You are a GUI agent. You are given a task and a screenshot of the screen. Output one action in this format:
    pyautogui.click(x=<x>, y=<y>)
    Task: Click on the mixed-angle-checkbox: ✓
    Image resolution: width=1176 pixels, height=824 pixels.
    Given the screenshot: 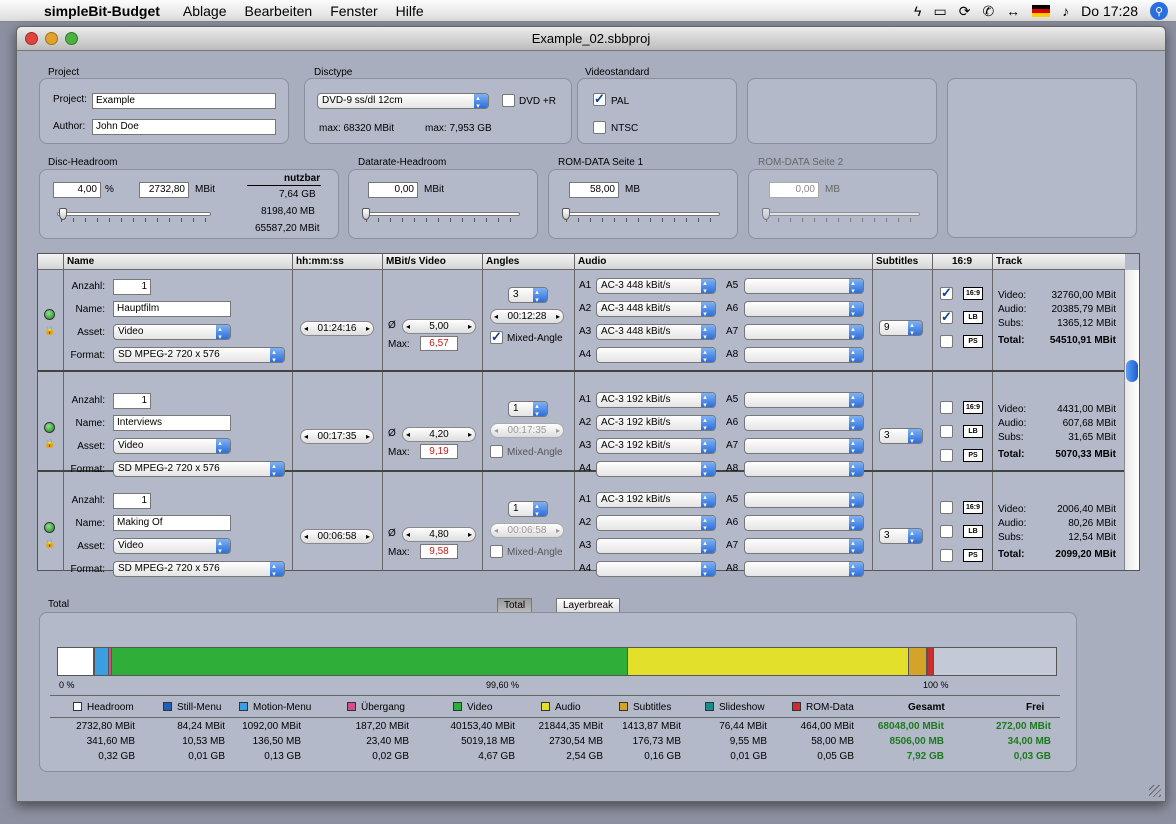 What is the action you would take?
    pyautogui.click(x=496, y=337)
    